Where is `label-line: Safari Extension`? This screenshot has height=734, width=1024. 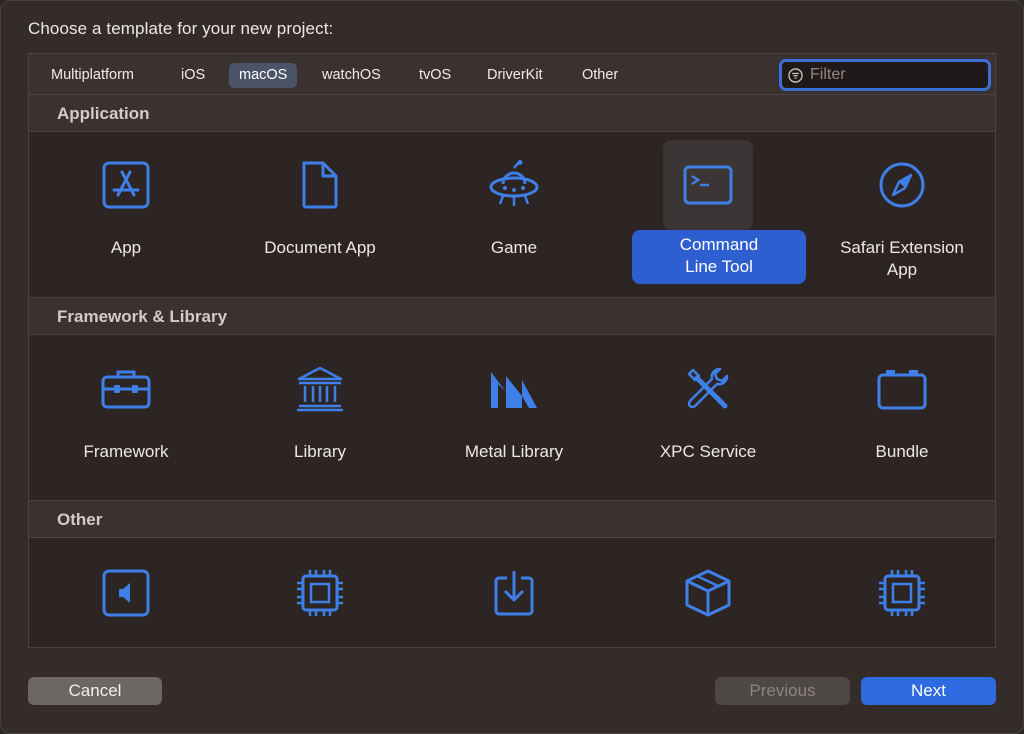 label-line: Safari Extension is located at coordinates (902, 247).